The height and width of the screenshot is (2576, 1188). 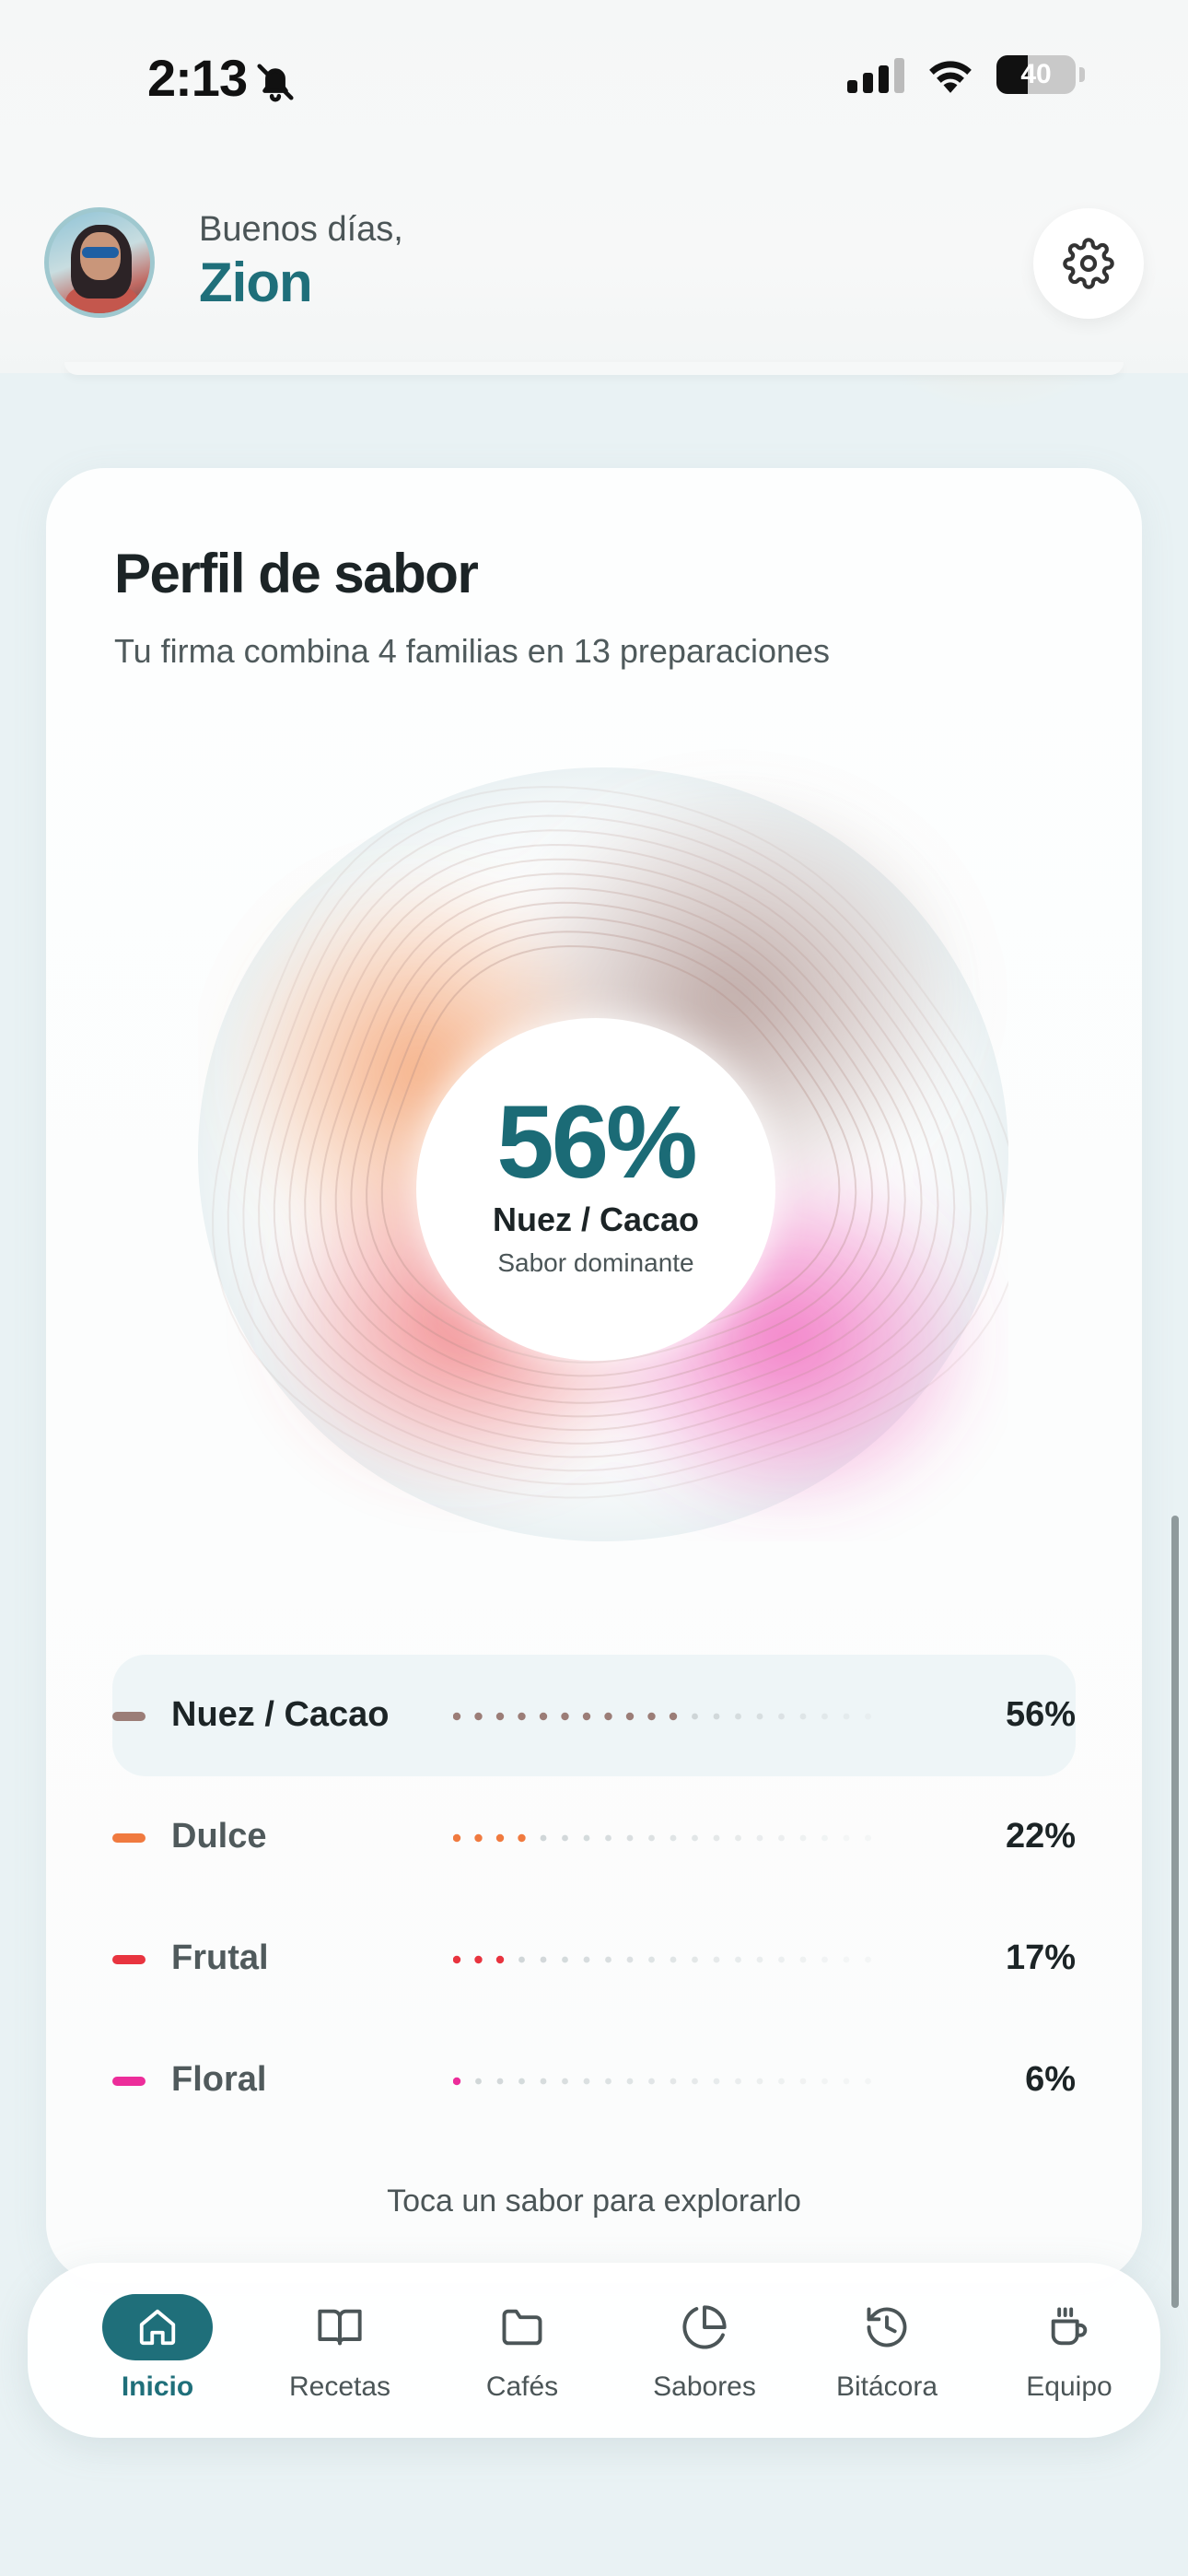 What do you see at coordinates (522, 2350) in the screenshot?
I see `tab-cafes: Cafés` at bounding box center [522, 2350].